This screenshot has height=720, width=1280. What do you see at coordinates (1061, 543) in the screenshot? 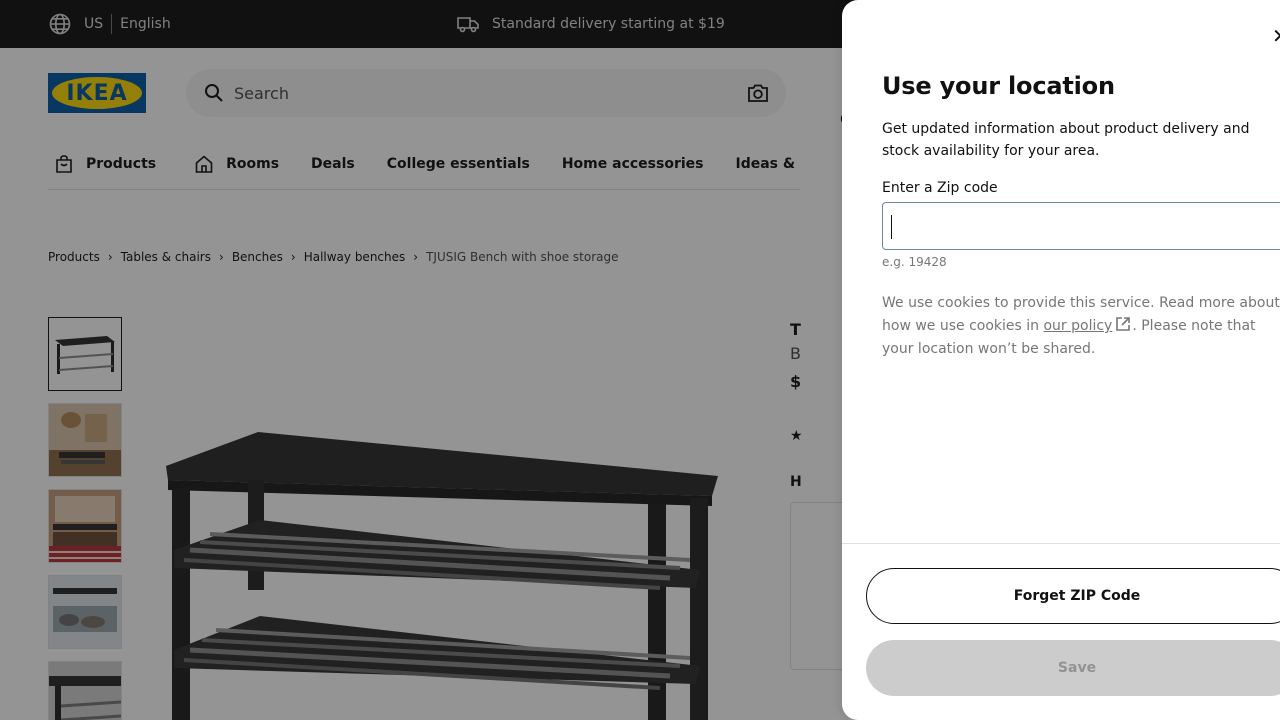
I see `footer-divider` at bounding box center [1061, 543].